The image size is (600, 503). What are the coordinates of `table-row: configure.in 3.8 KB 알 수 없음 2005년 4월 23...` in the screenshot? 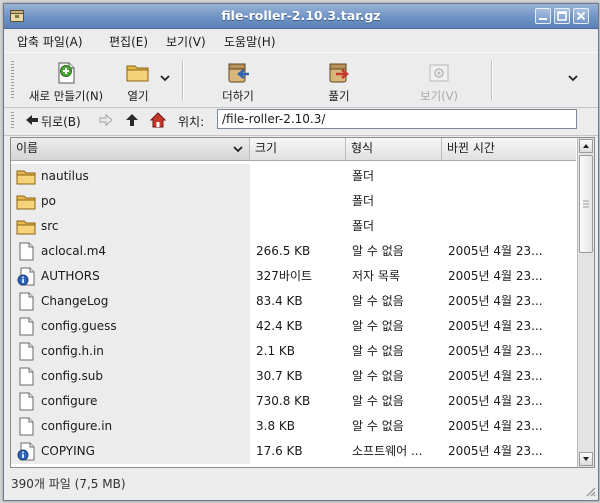 It's located at (293, 426).